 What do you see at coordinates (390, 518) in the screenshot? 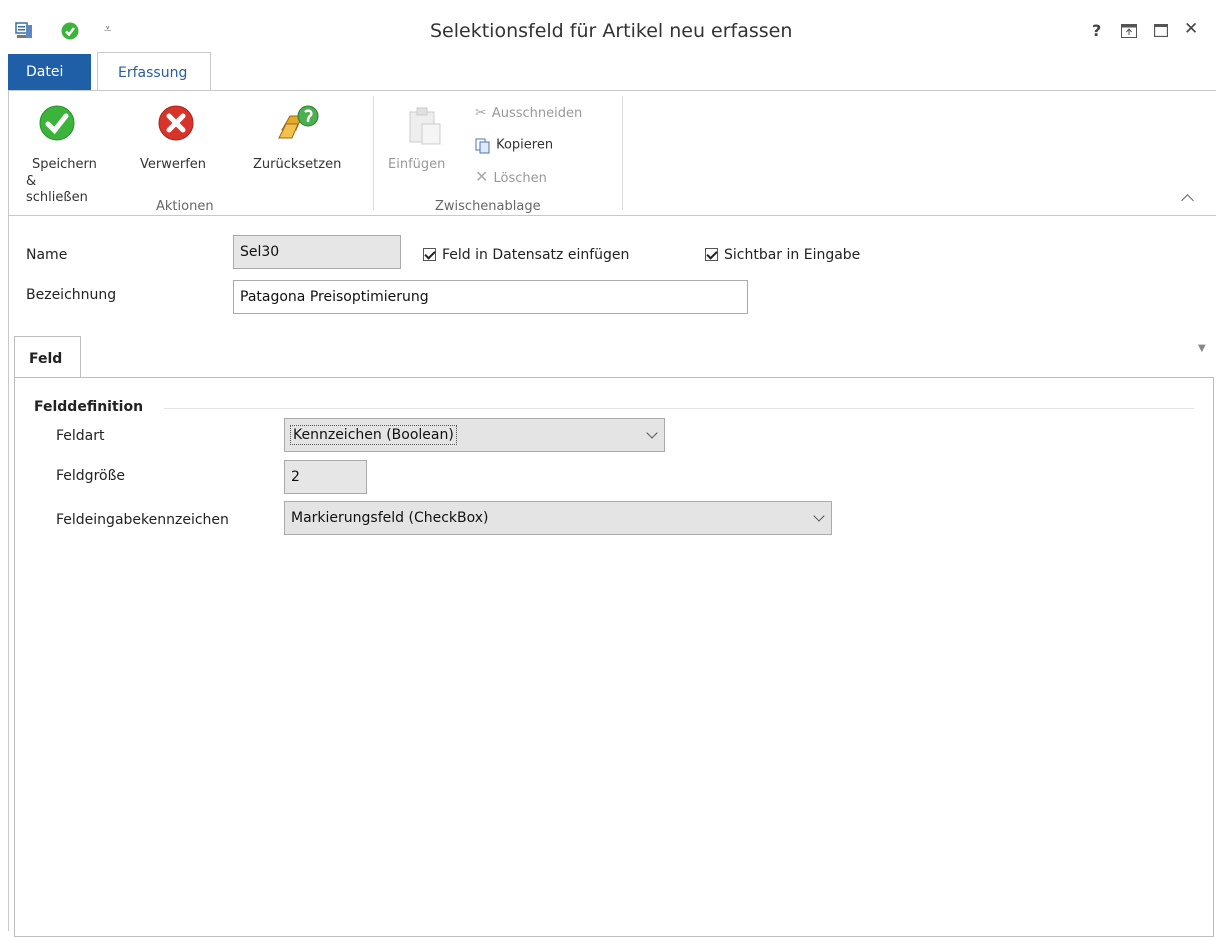
I see `eingabekennzeichen-value: Markierungsfeld (CheckBox)` at bounding box center [390, 518].